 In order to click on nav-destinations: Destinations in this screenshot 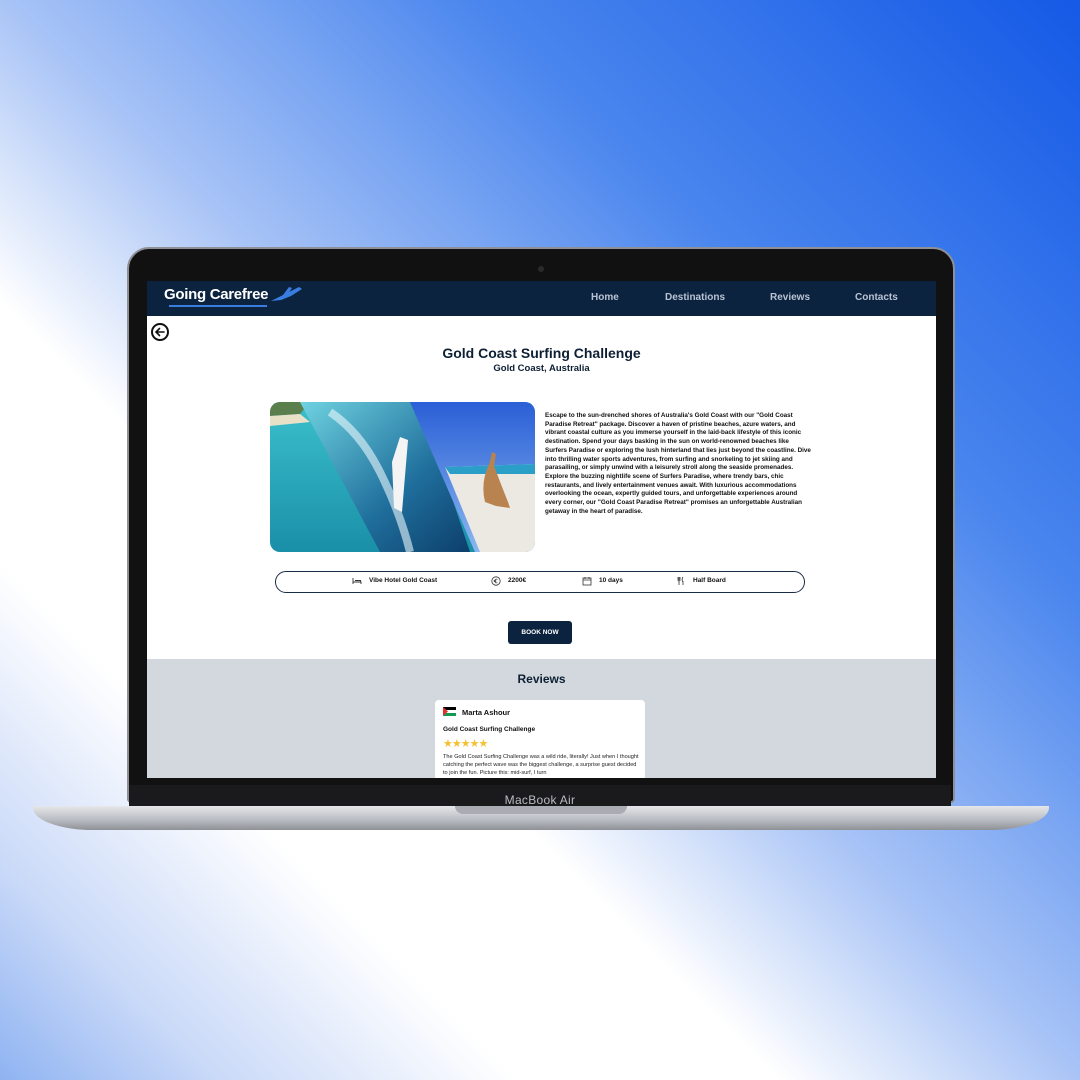, I will do `click(695, 297)`.